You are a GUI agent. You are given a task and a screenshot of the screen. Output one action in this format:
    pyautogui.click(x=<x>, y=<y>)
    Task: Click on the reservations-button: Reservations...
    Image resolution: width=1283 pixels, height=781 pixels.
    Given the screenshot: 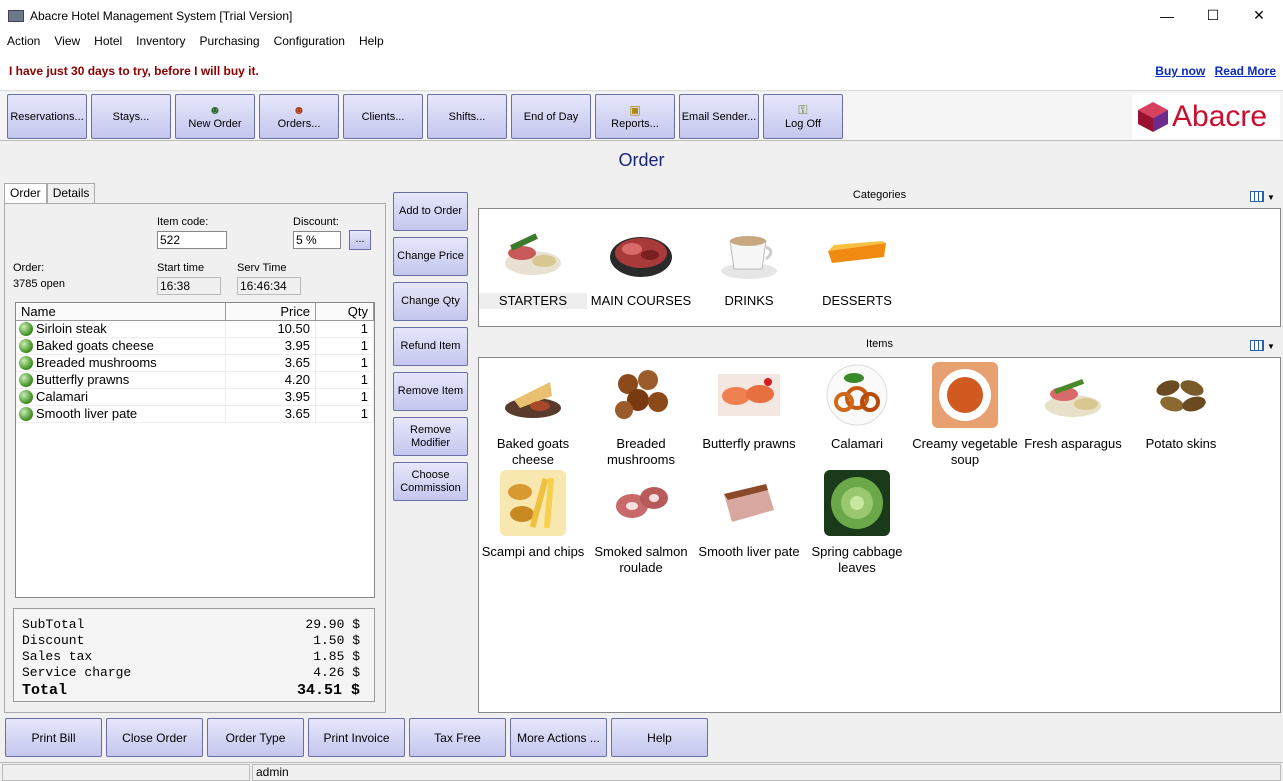 What is the action you would take?
    pyautogui.click(x=47, y=116)
    